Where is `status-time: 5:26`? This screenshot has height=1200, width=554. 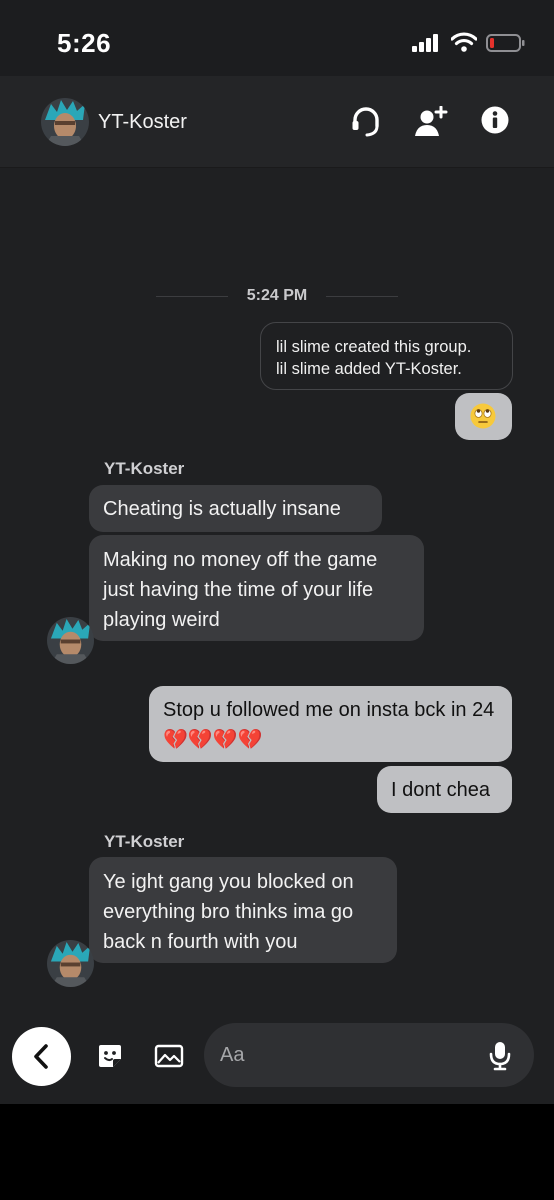
status-time: 5:26 is located at coordinates (84, 43).